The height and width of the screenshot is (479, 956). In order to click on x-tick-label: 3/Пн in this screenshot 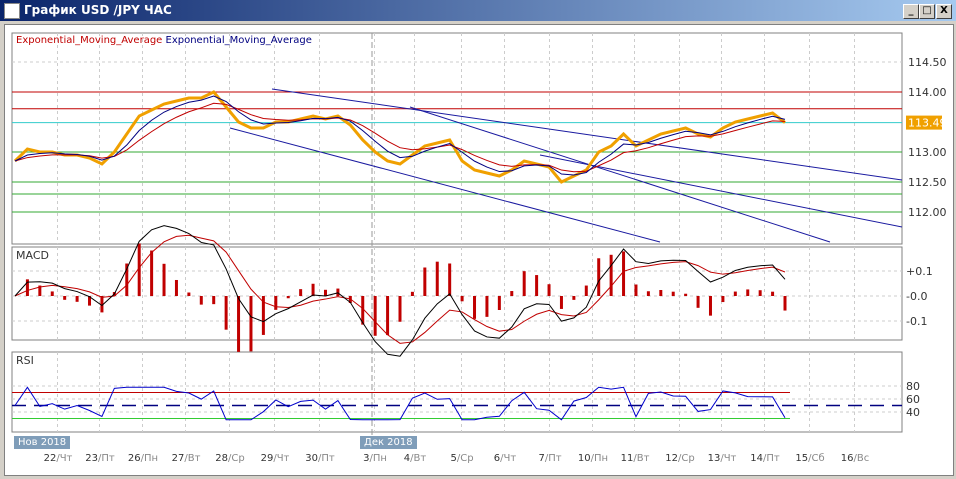, I will do `click(375, 458)`.